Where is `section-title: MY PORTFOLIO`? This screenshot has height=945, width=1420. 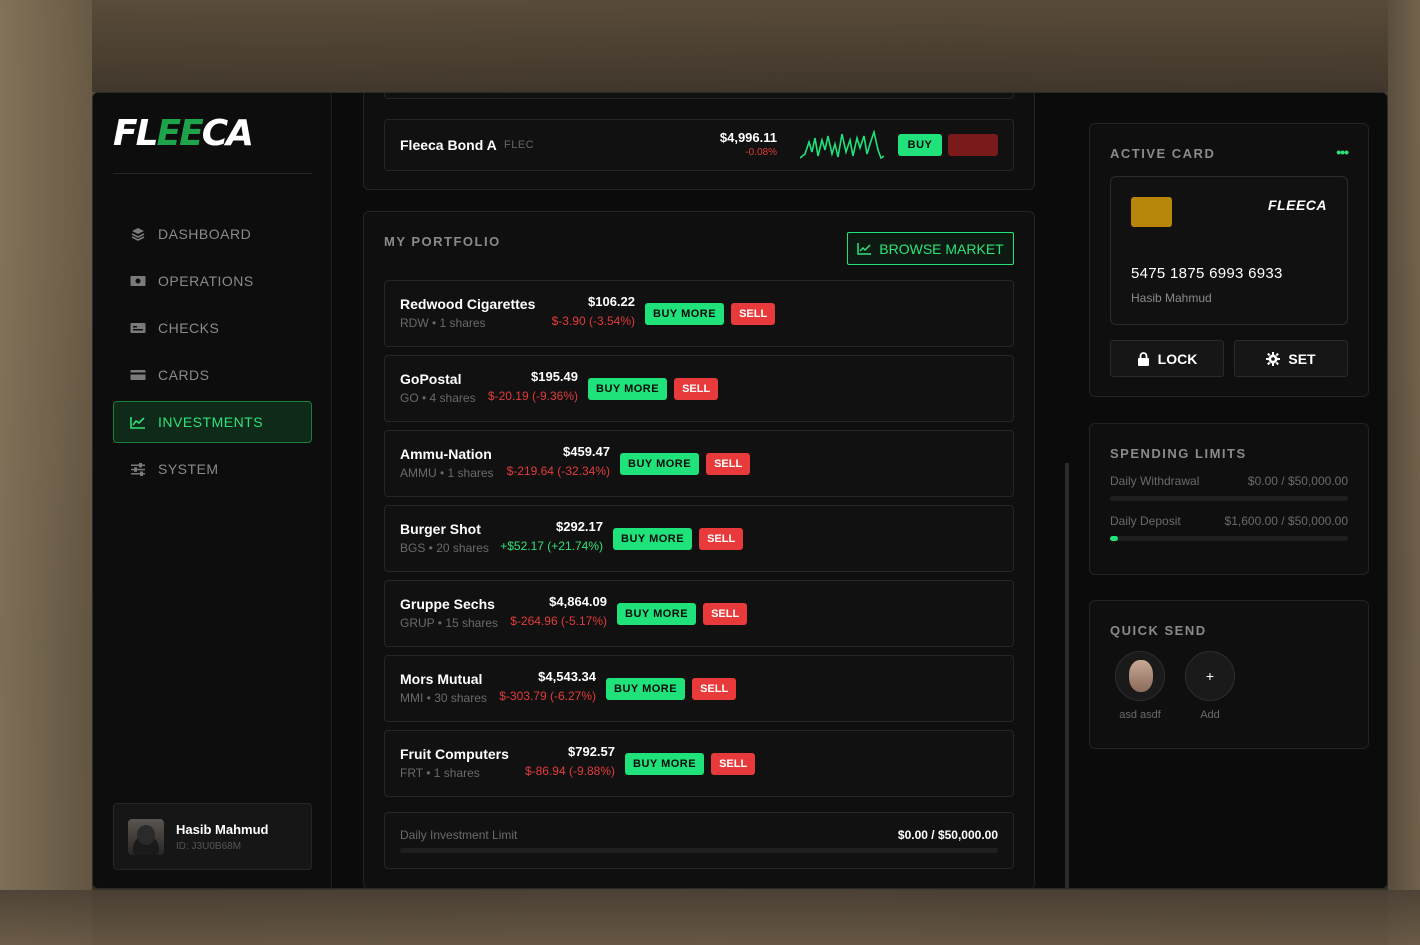
section-title: MY PORTFOLIO is located at coordinates (442, 241).